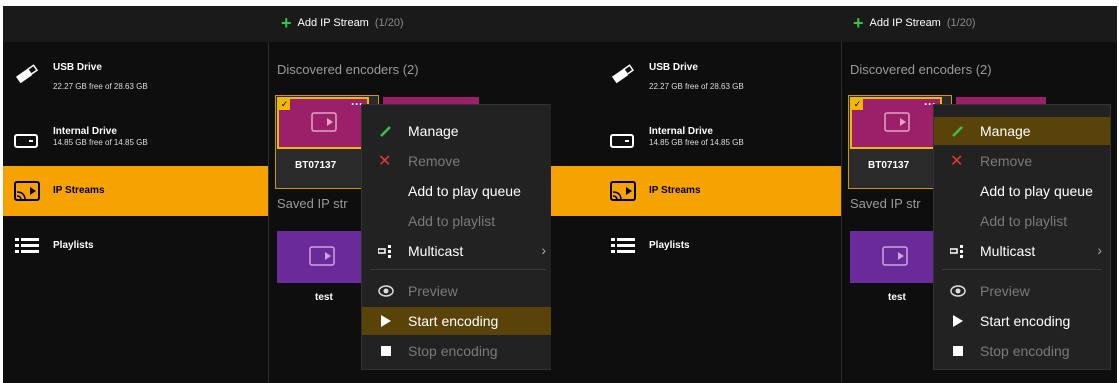 The image size is (1119, 383). I want to click on pencil-icon, so click(385, 131).